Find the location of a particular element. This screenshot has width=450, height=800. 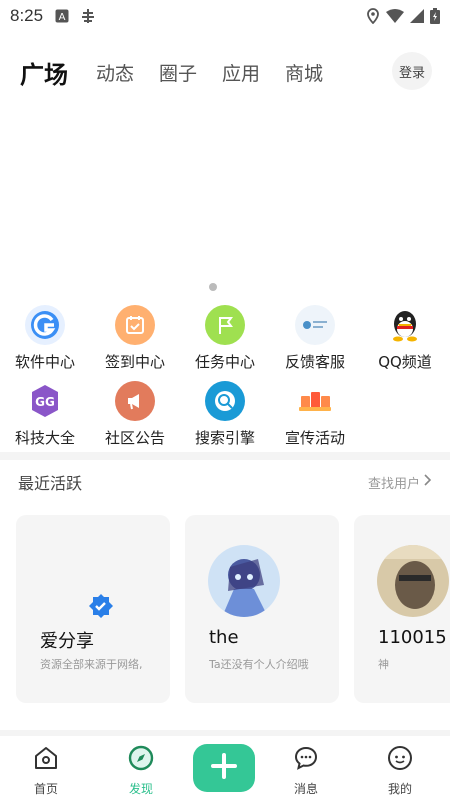

nav-label: 我的 is located at coordinates (399, 789).